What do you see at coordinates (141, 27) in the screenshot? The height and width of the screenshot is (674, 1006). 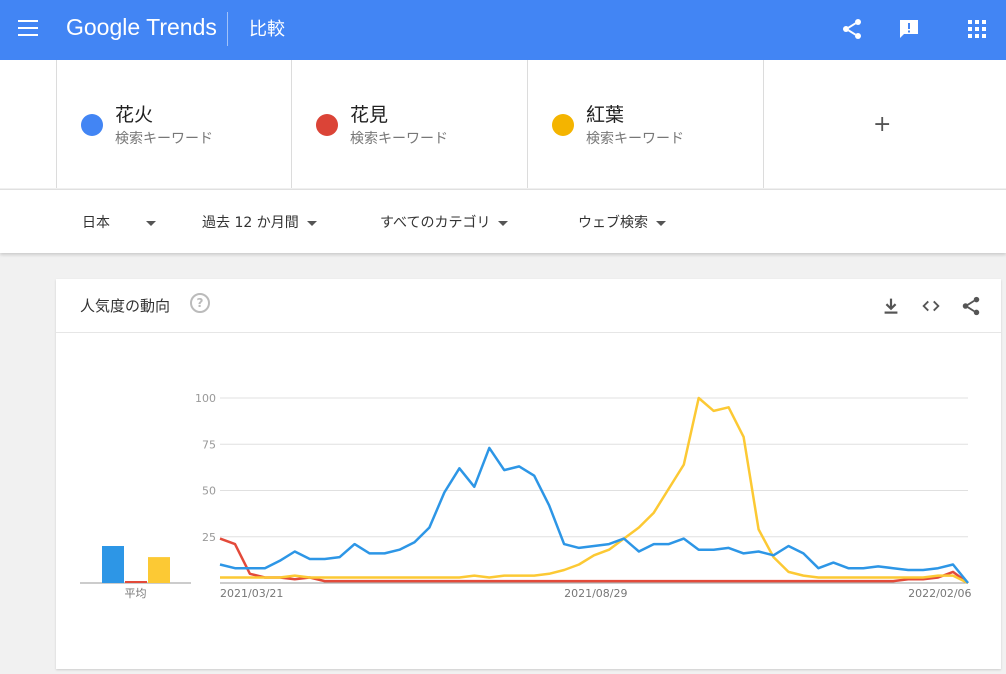 I see `google-trends-logo: Google Trends` at bounding box center [141, 27].